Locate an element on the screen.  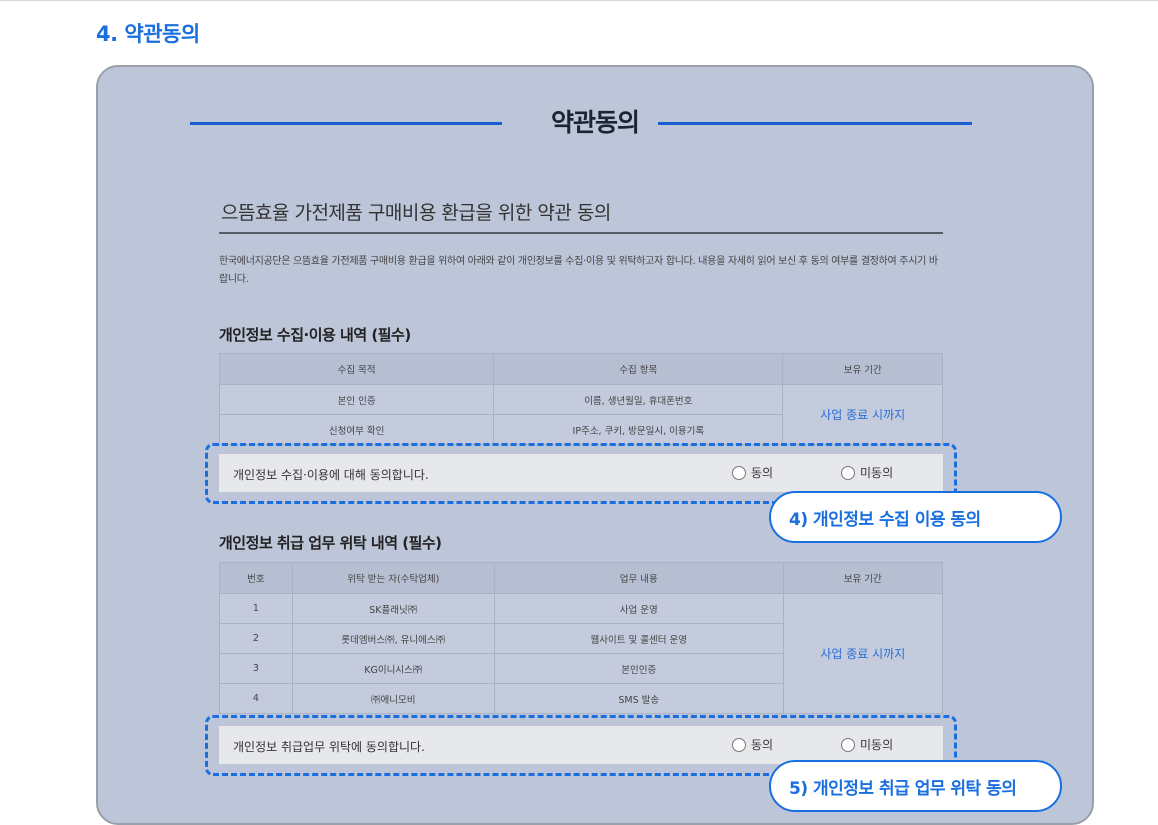
table-cell: IP주소, 쿠키, 방문일시, 이용기록 is located at coordinates (638, 429).